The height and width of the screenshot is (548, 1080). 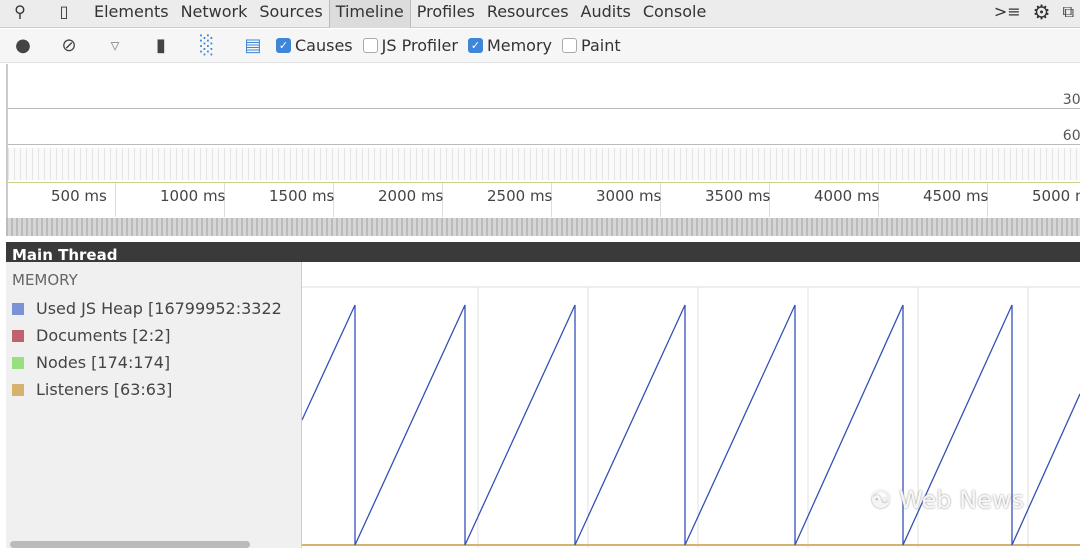 I want to click on ruler-tick: 3500 ms, so click(x=738, y=196).